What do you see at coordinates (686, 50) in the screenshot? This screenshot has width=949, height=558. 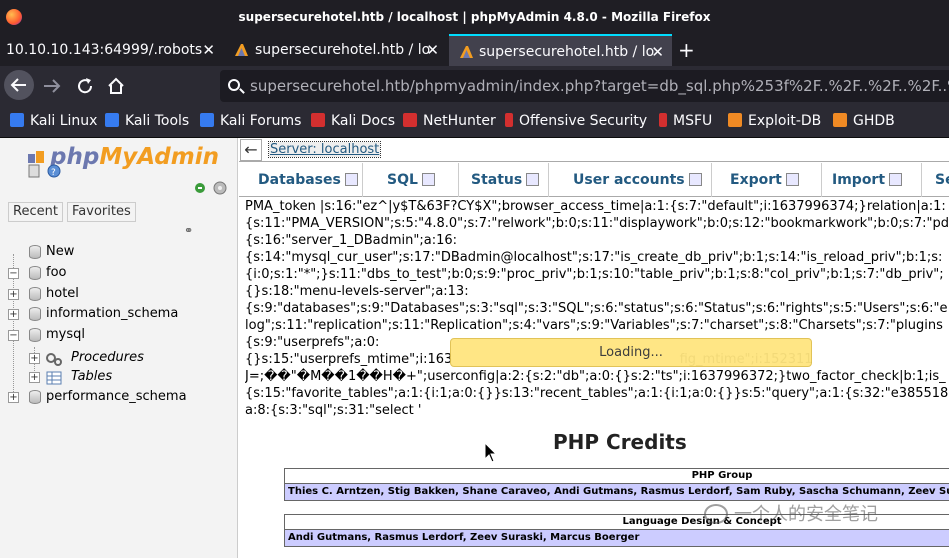 I see `new-tab-button: +` at bounding box center [686, 50].